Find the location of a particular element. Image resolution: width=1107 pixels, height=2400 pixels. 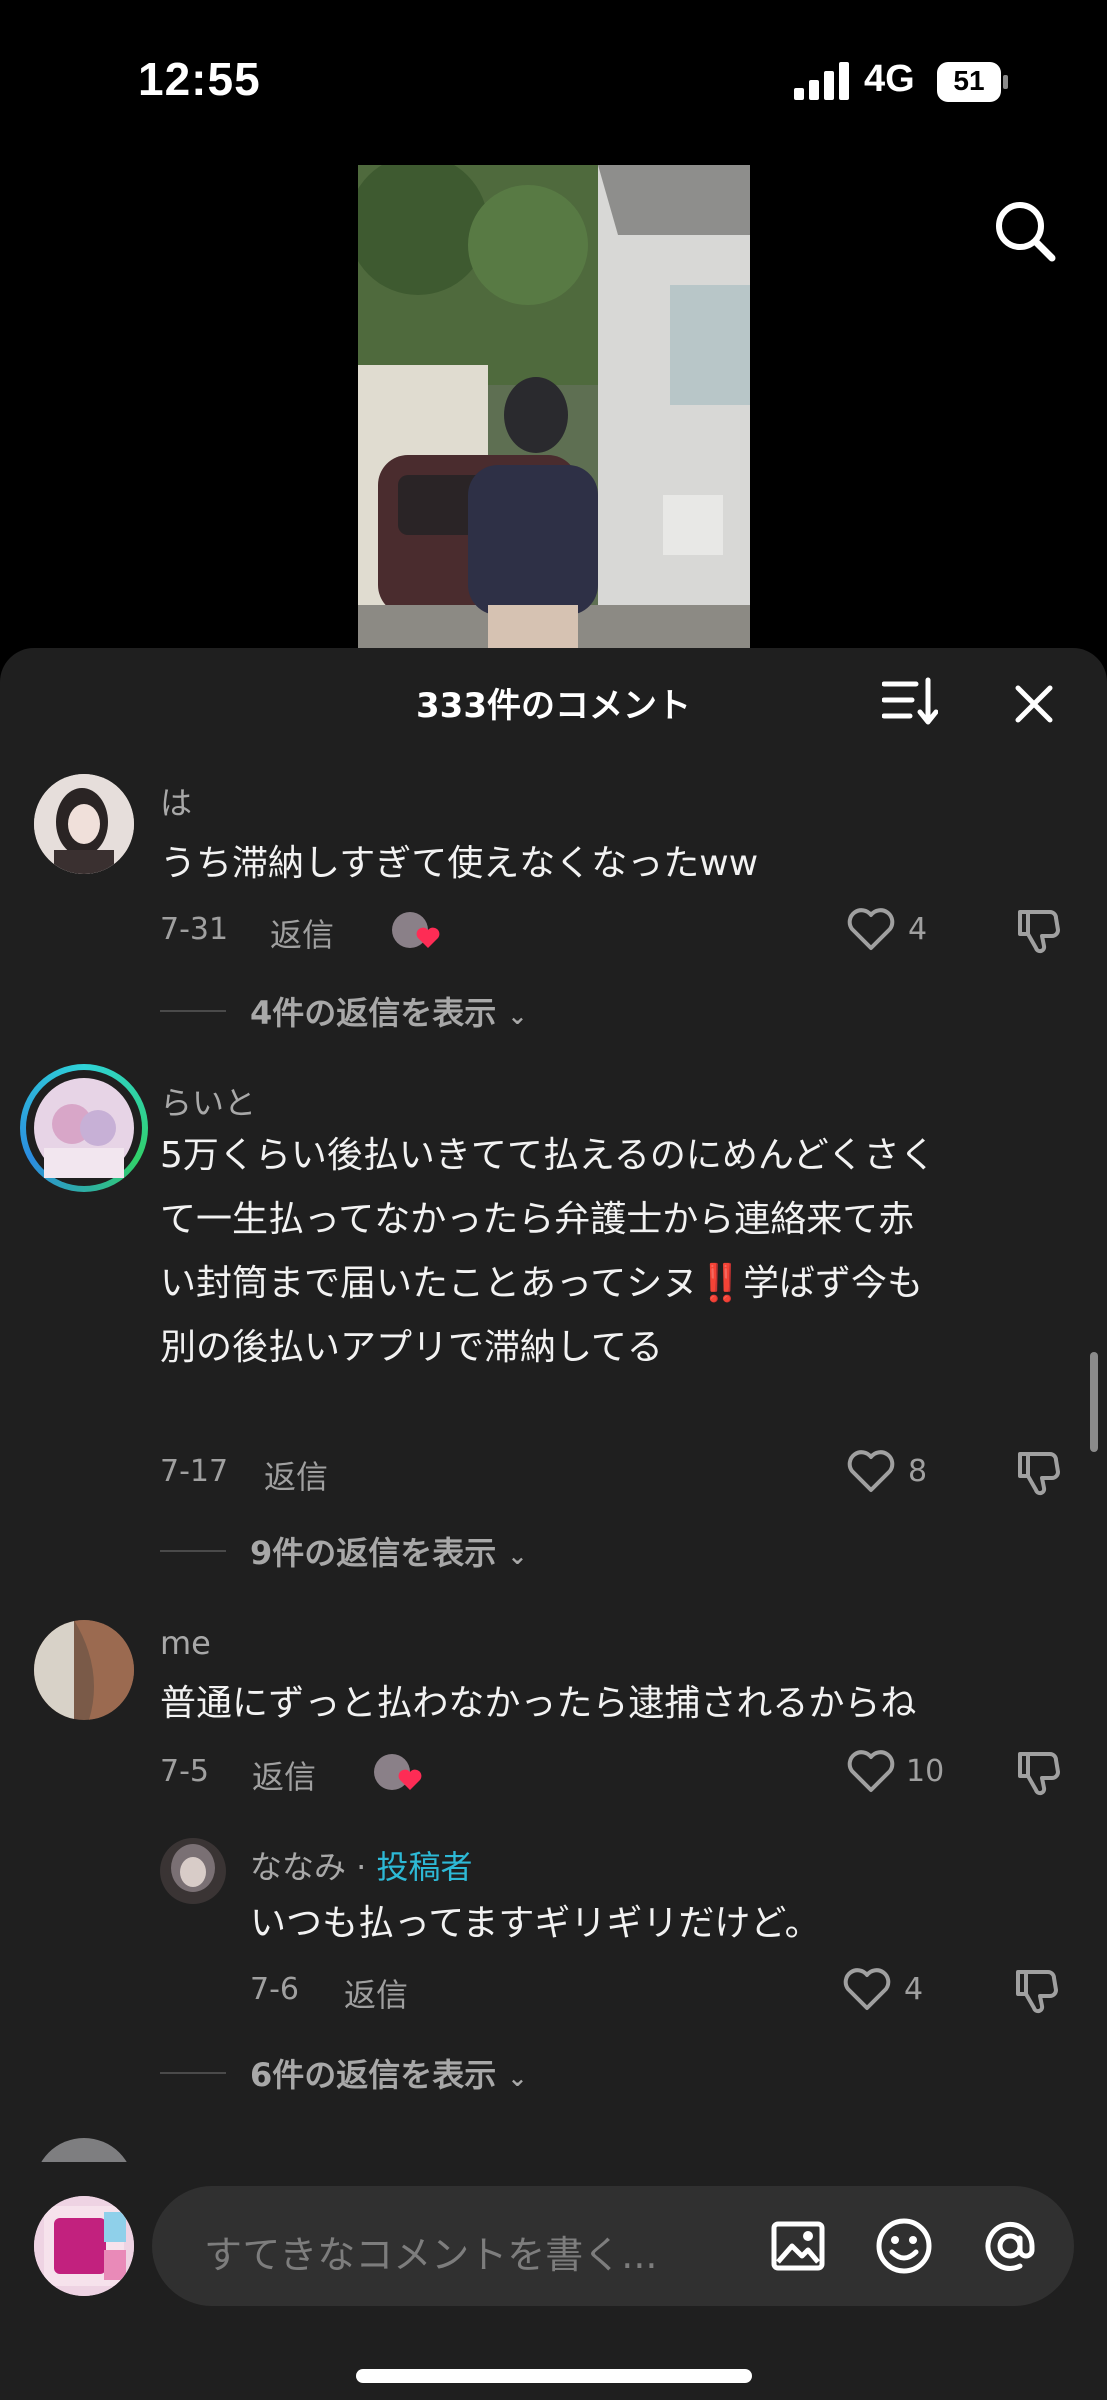

comment-line-part: 学ばず今も is located at coordinates (833, 1283).